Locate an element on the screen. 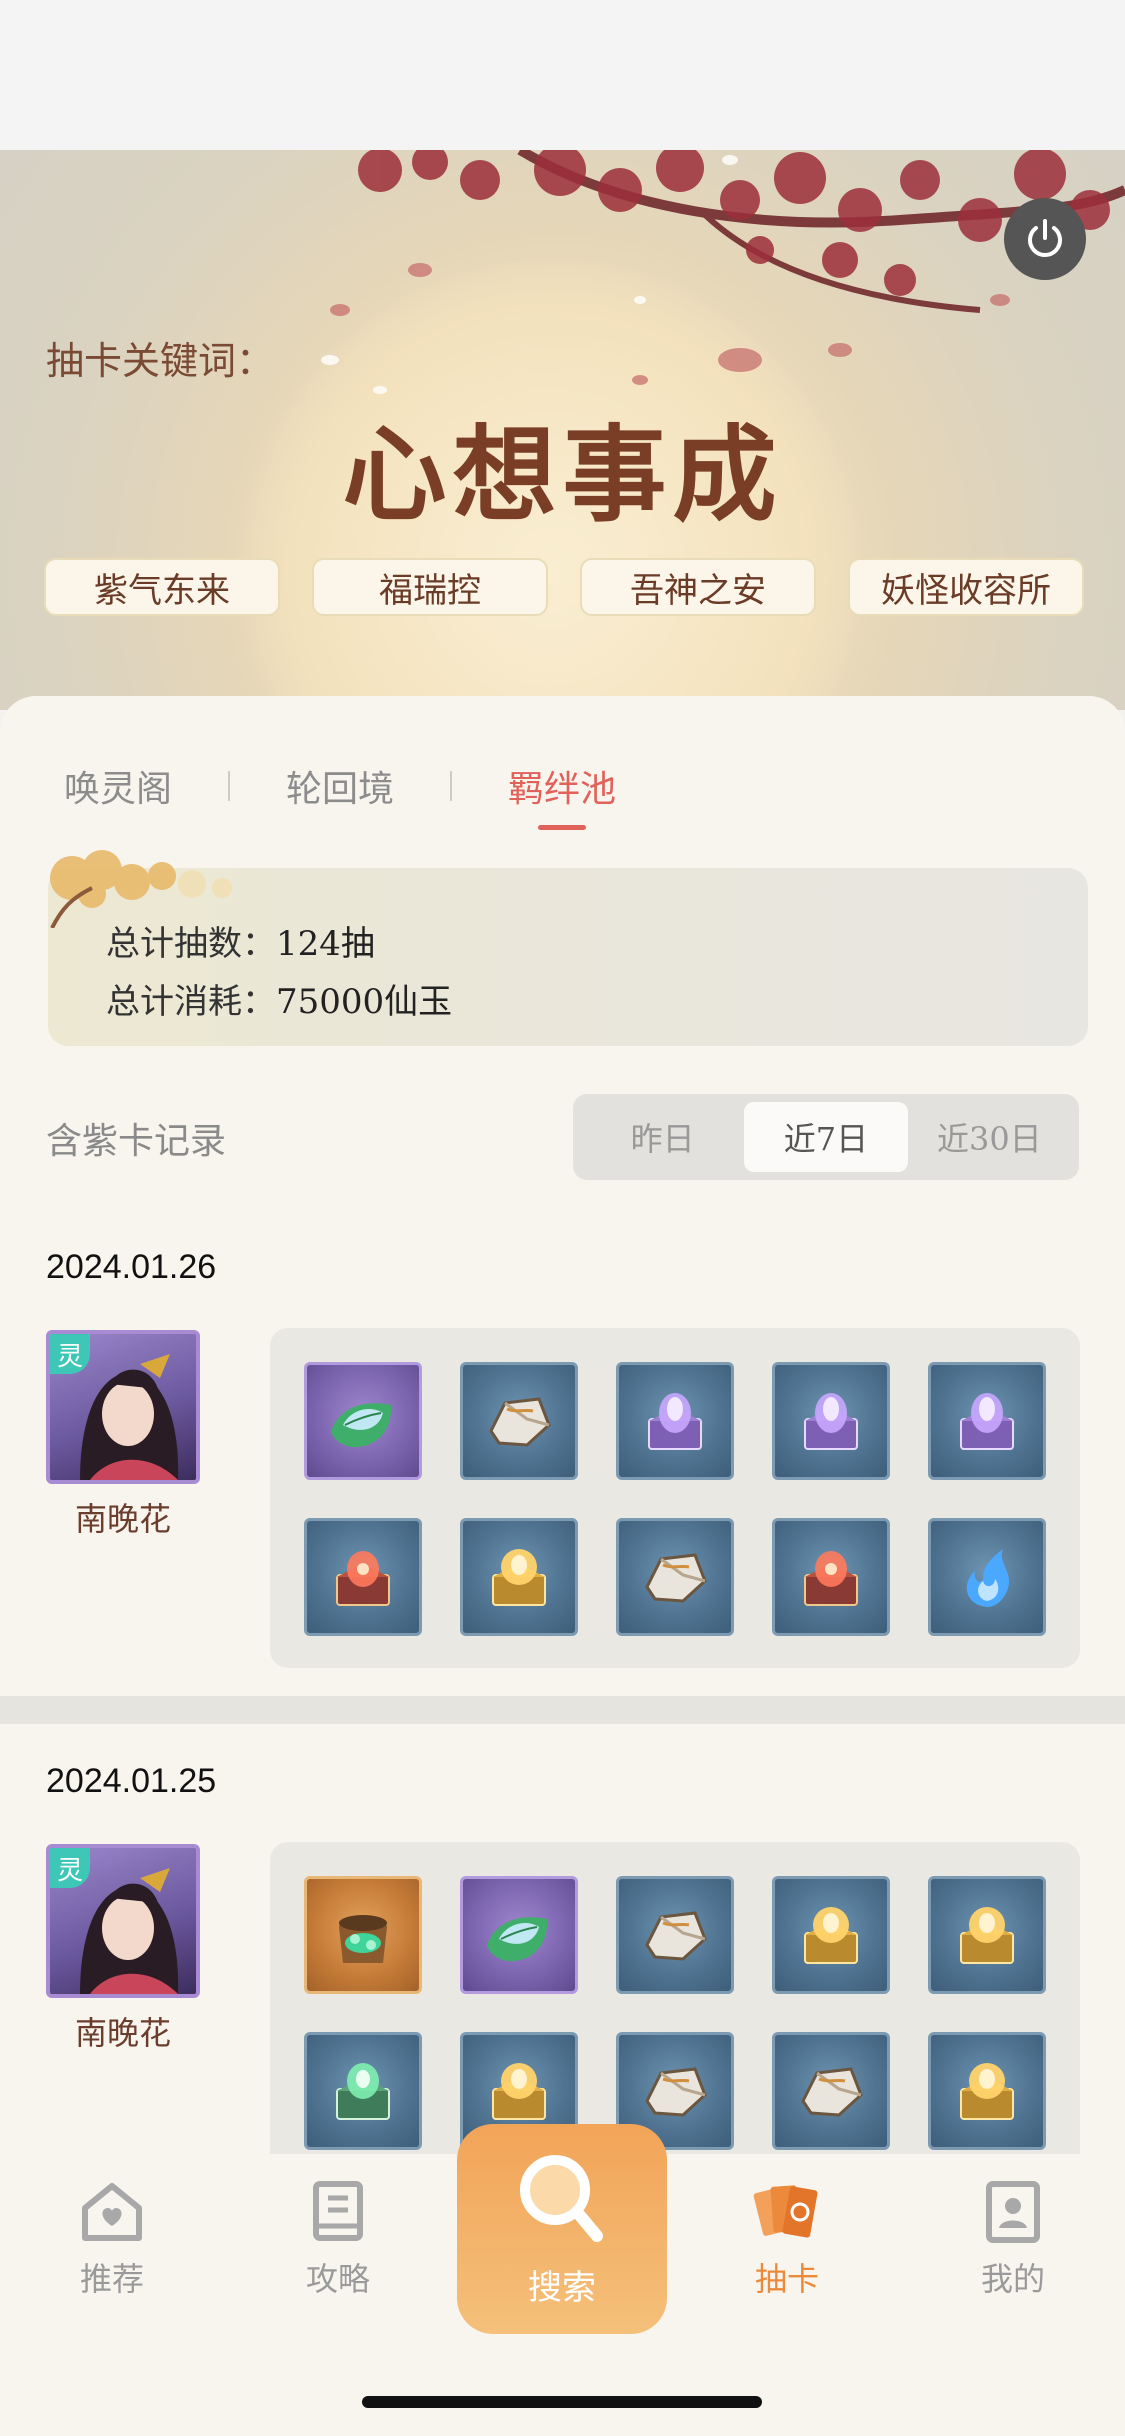 The width and height of the screenshot is (1125, 2436). keyword-title: 心想事成 is located at coordinates (562, 474).